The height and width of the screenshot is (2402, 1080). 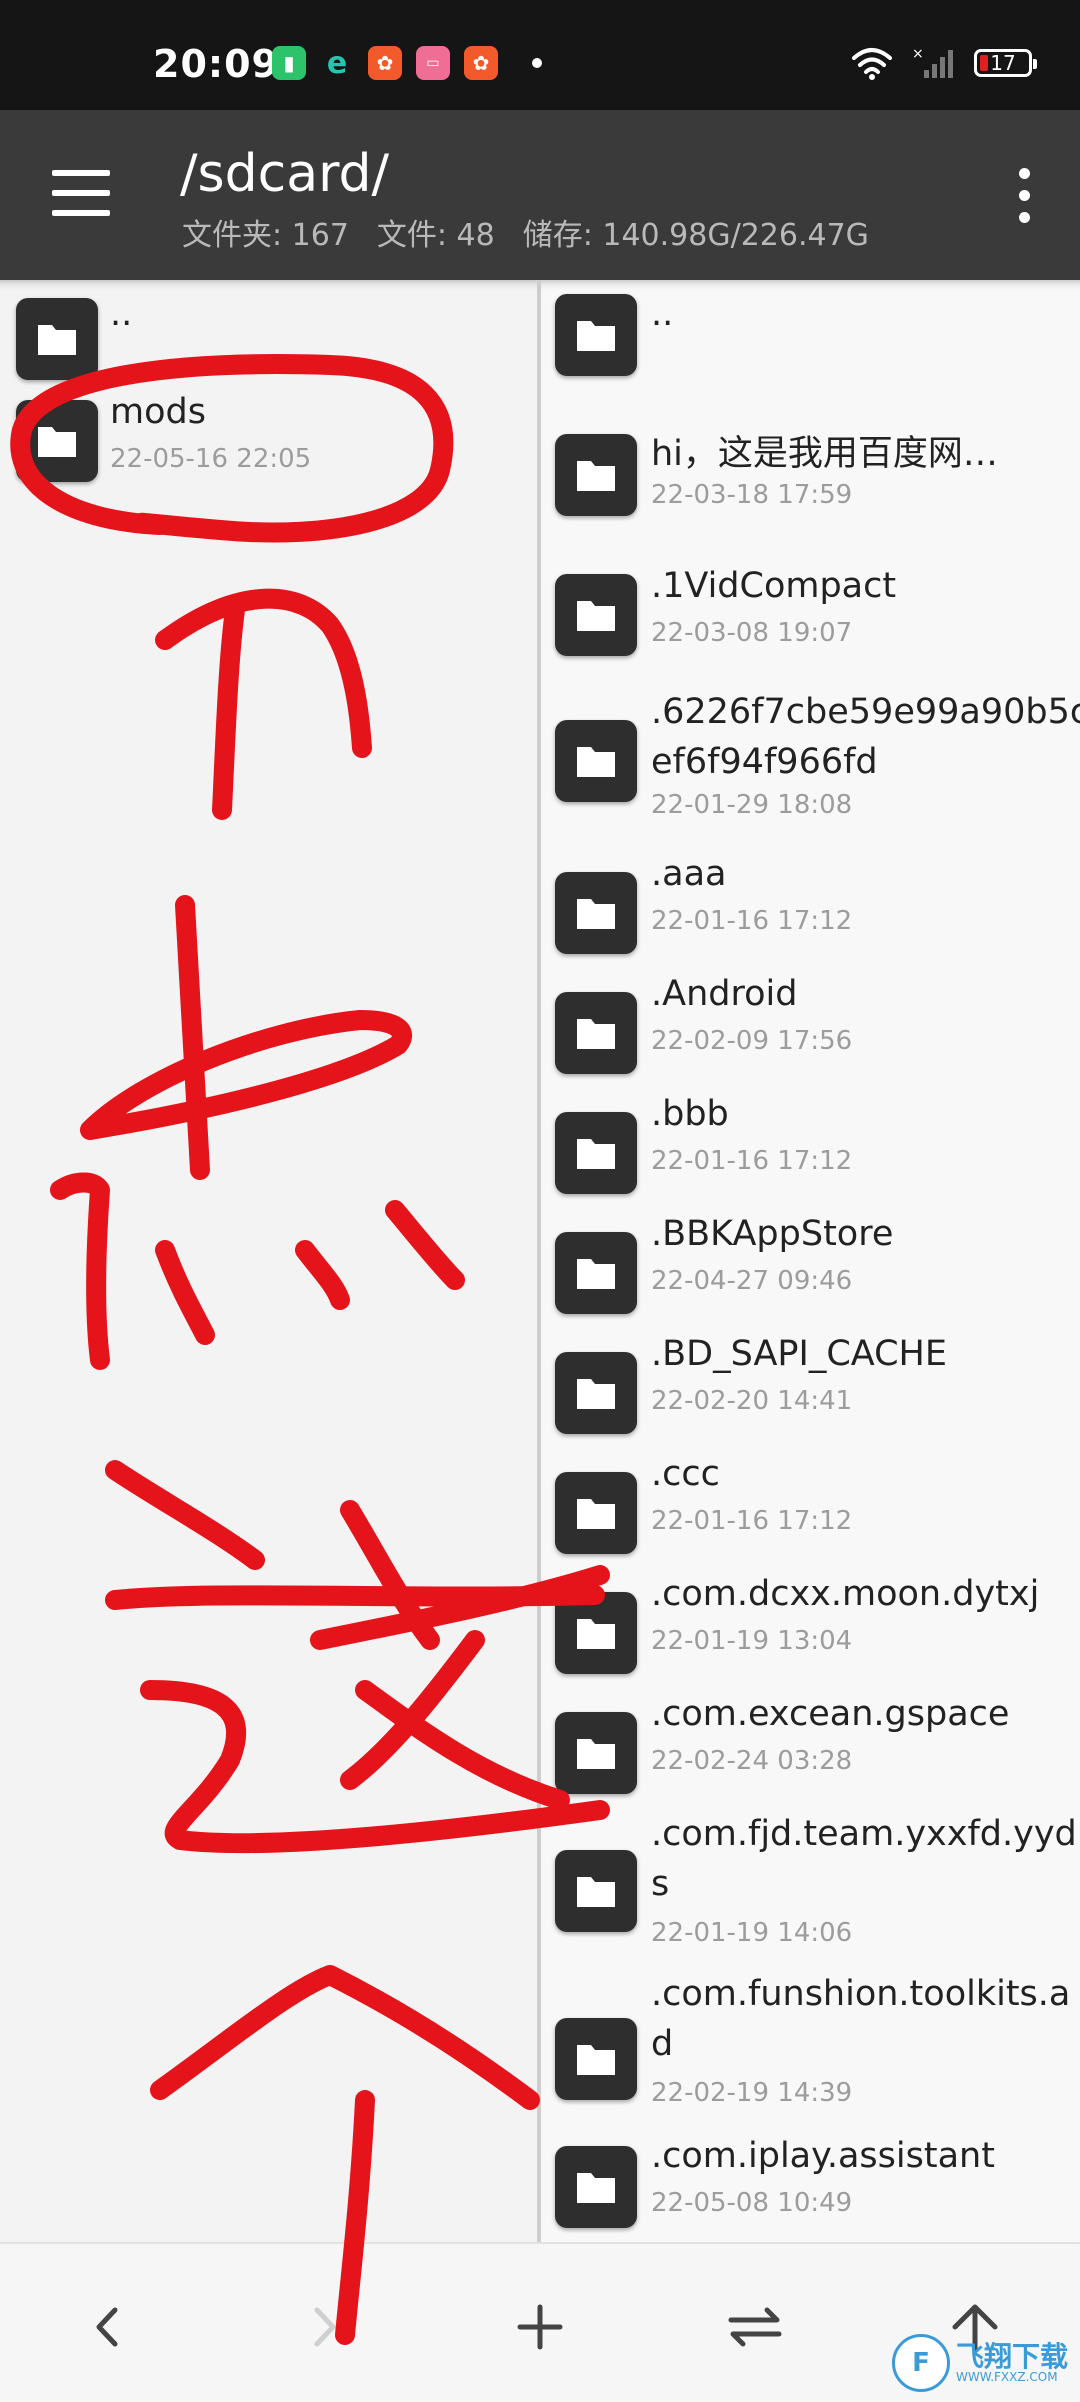 I want to click on bilibili-icon: ▭, so click(x=433, y=63).